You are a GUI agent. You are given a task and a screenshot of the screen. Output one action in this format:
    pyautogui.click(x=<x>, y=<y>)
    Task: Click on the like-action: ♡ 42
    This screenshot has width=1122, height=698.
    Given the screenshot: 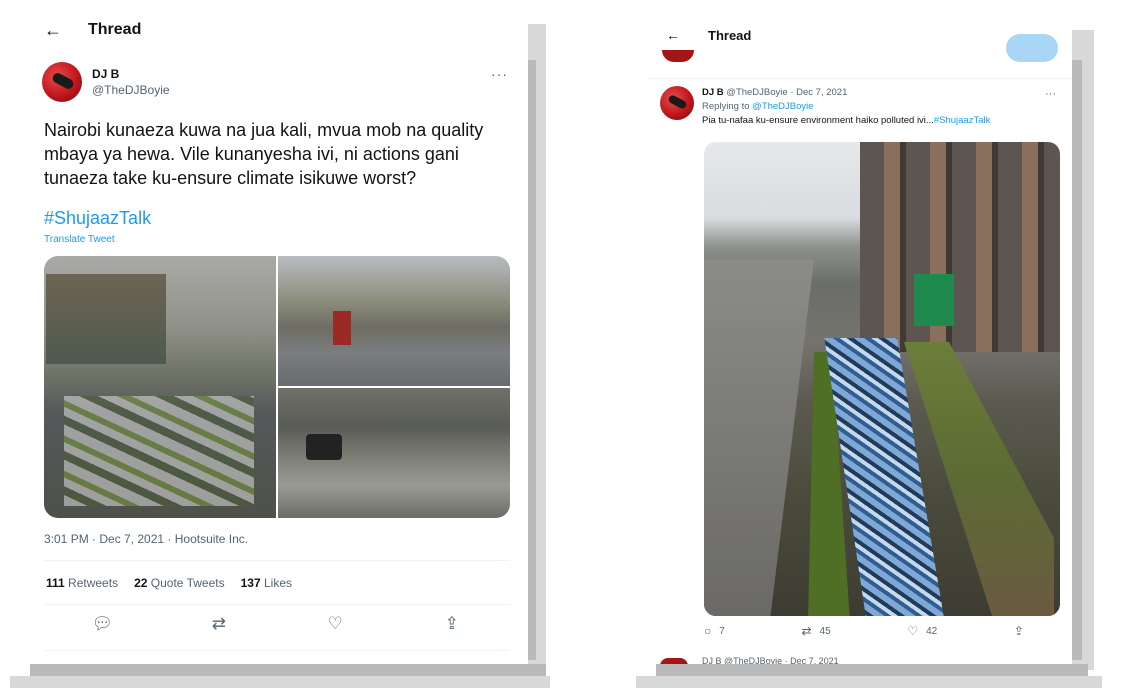 What is the action you would take?
    pyautogui.click(x=922, y=631)
    